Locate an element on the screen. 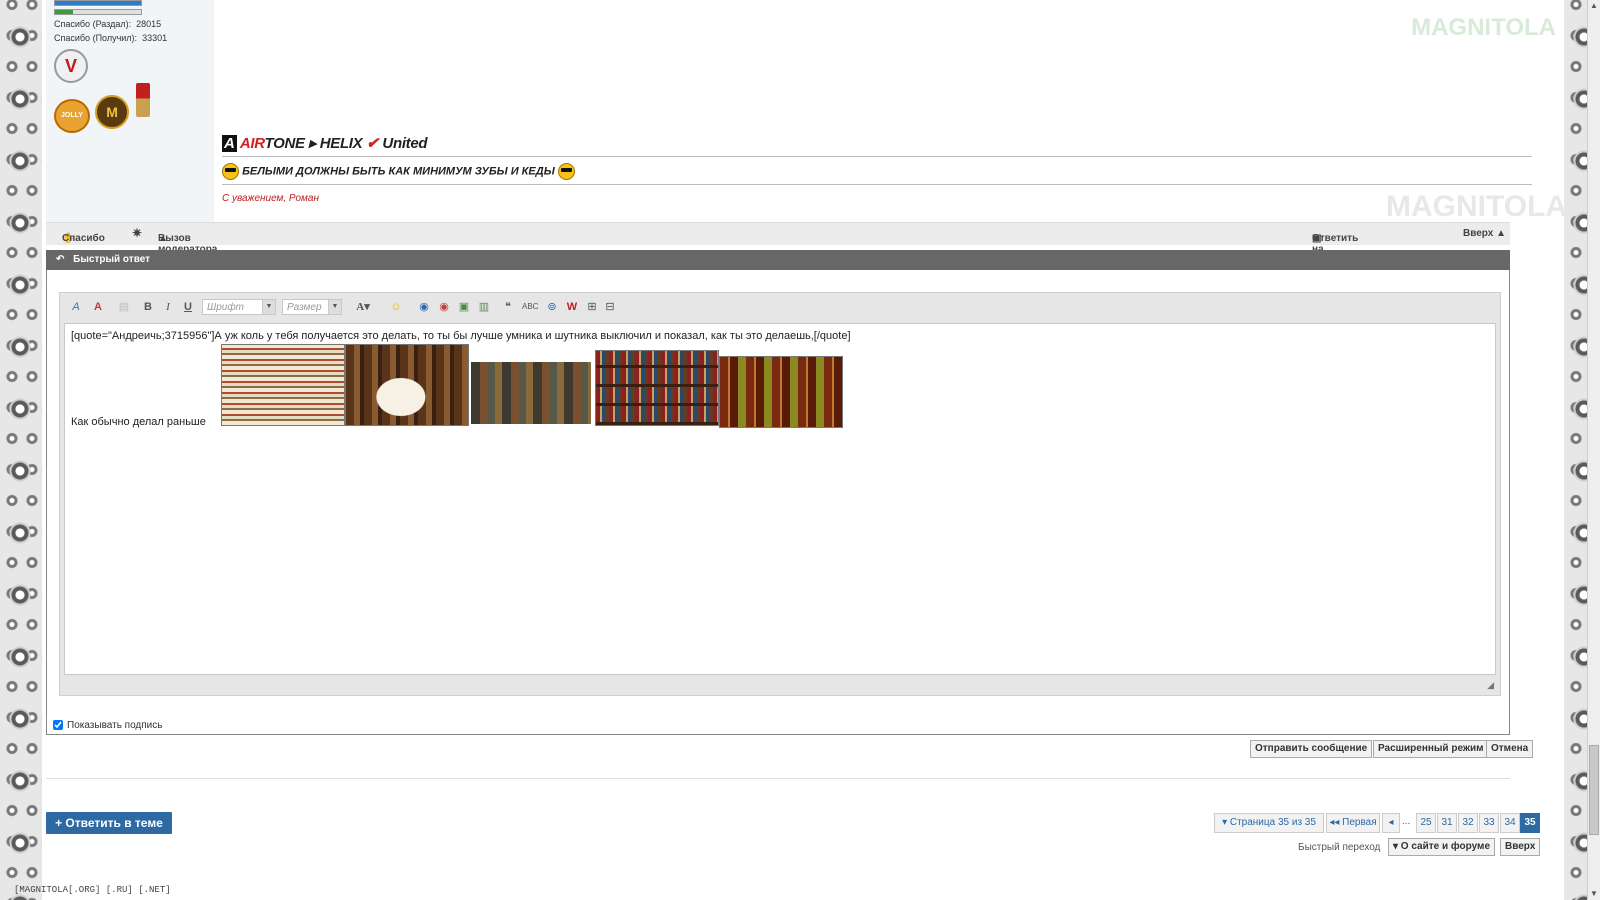 This screenshot has width=1600, height=900. signature-regards: С уважением, Роман is located at coordinates (270, 198).